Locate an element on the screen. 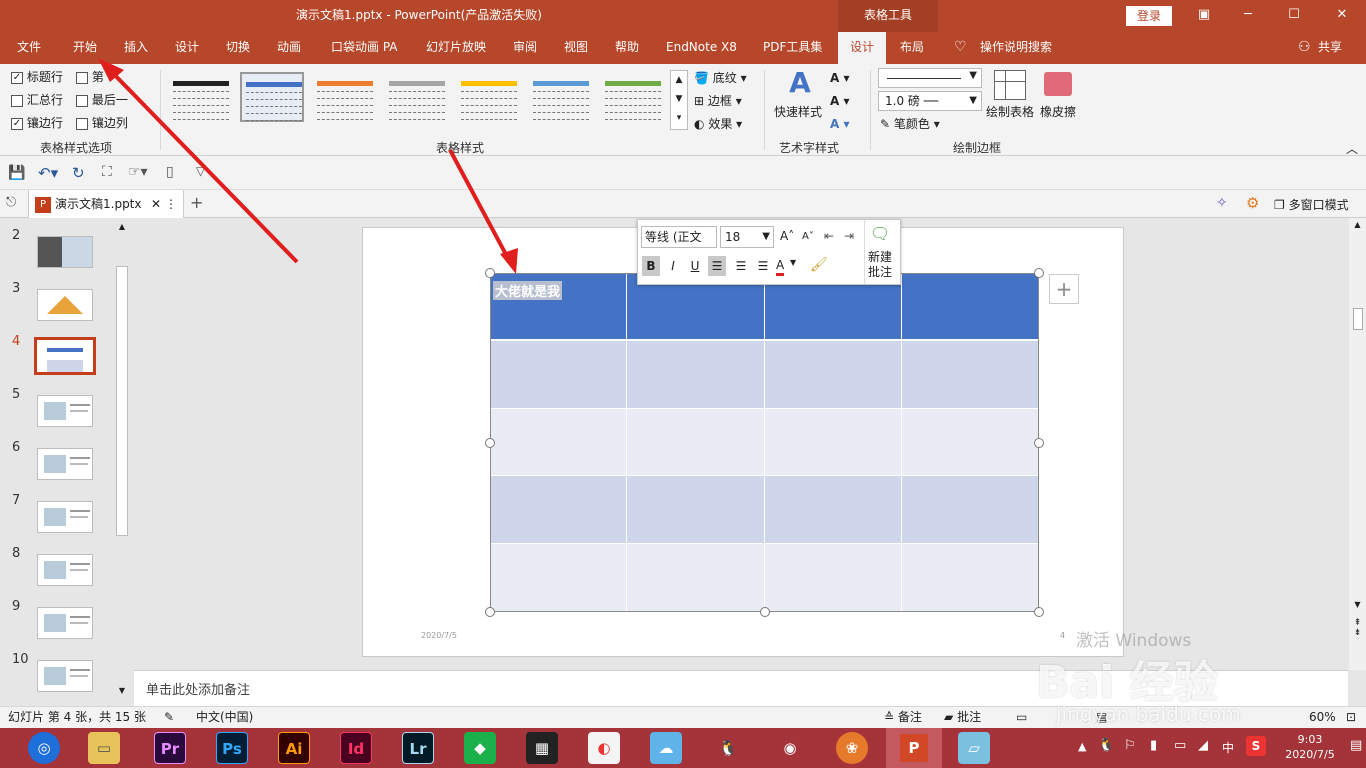 The height and width of the screenshot is (768, 1366). maximize-icon: ☐ is located at coordinates (1294, 16).